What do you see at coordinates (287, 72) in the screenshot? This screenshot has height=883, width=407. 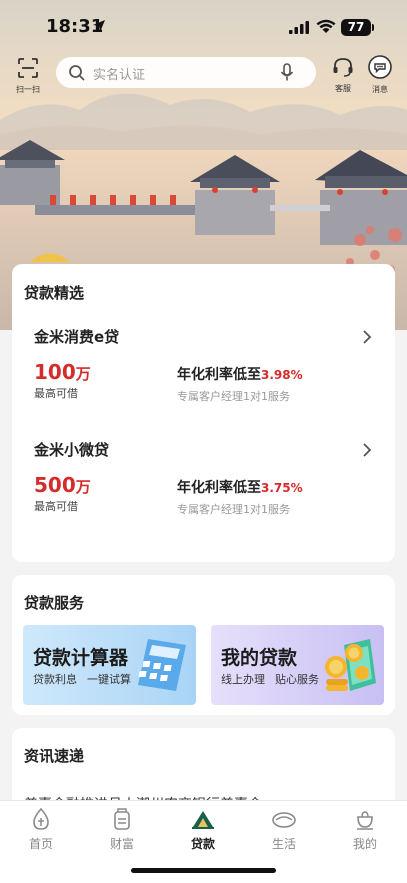 I see `microphone-icon` at bounding box center [287, 72].